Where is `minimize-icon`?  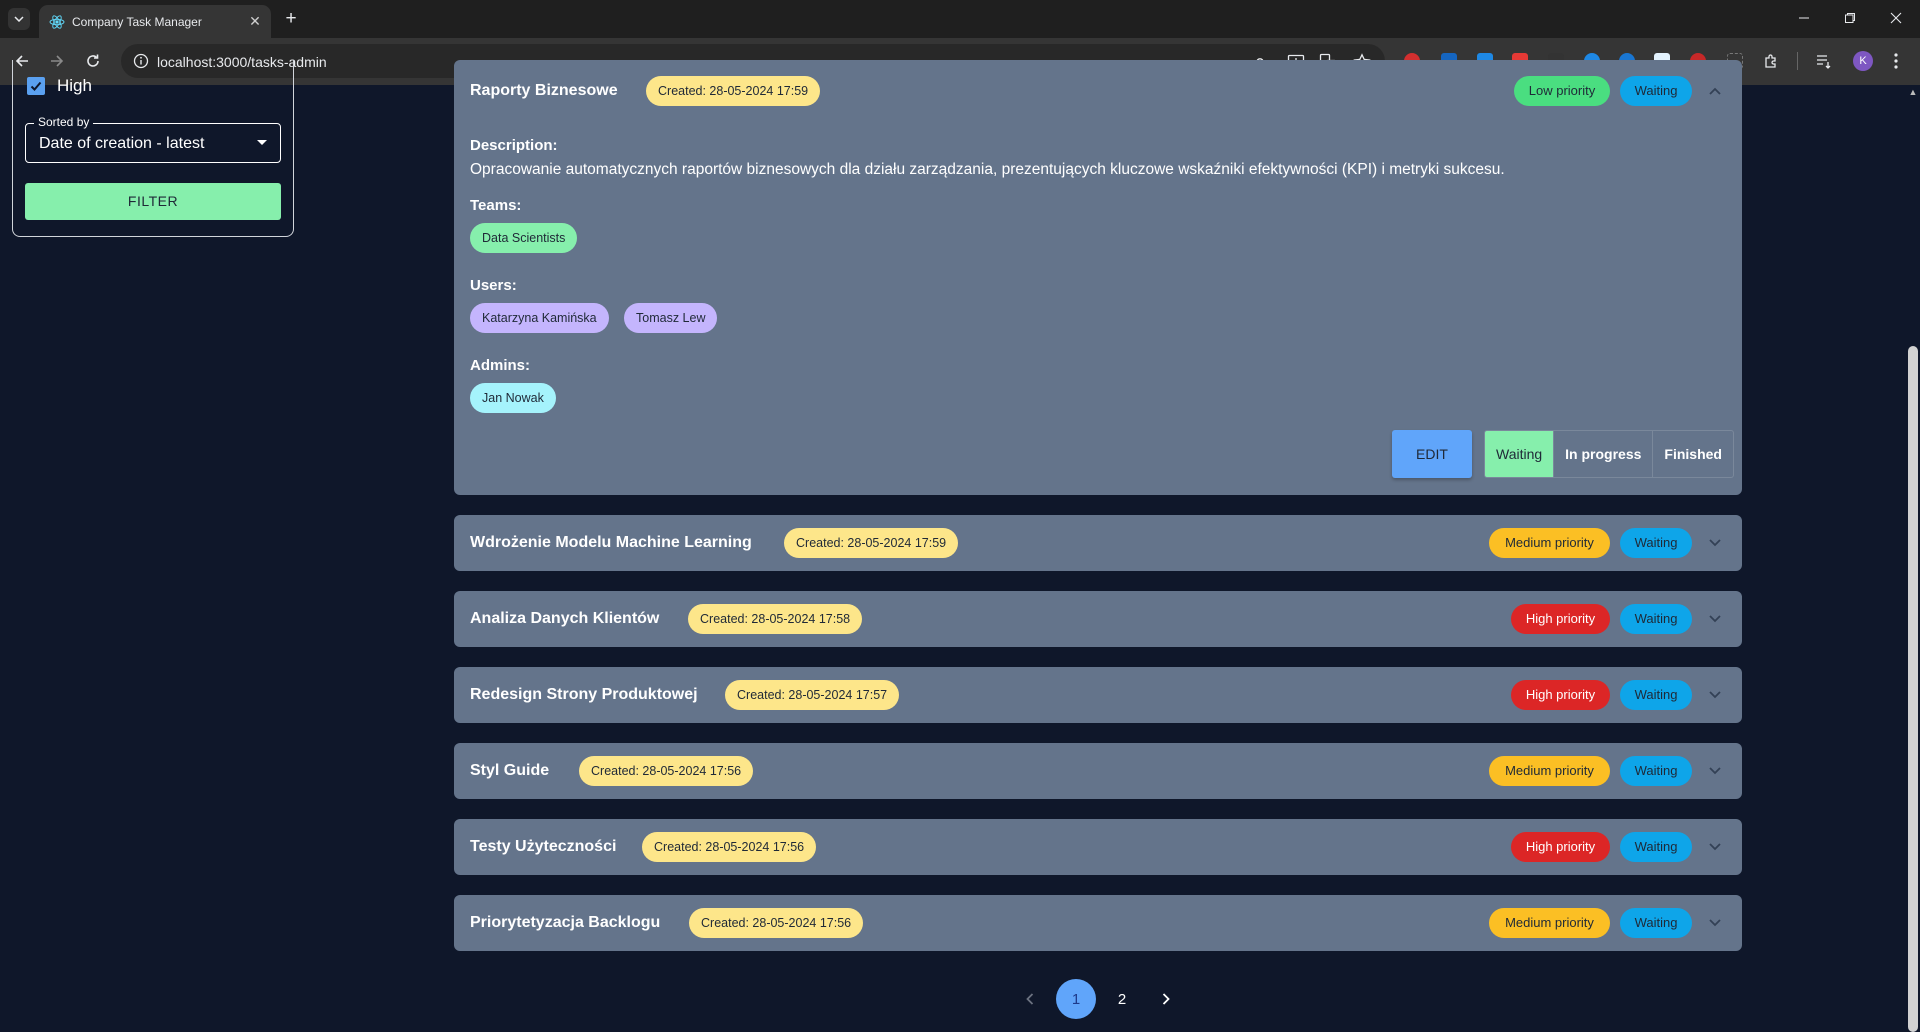 minimize-icon is located at coordinates (1804, 18).